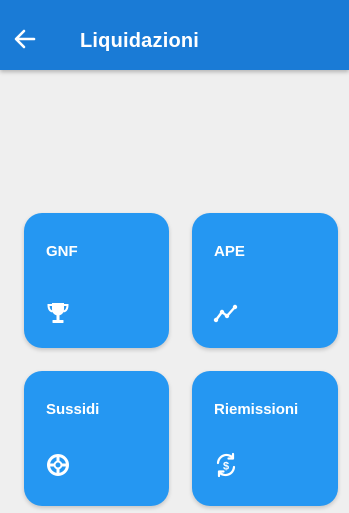  I want to click on tile-gnf: GNF, so click(96, 280).